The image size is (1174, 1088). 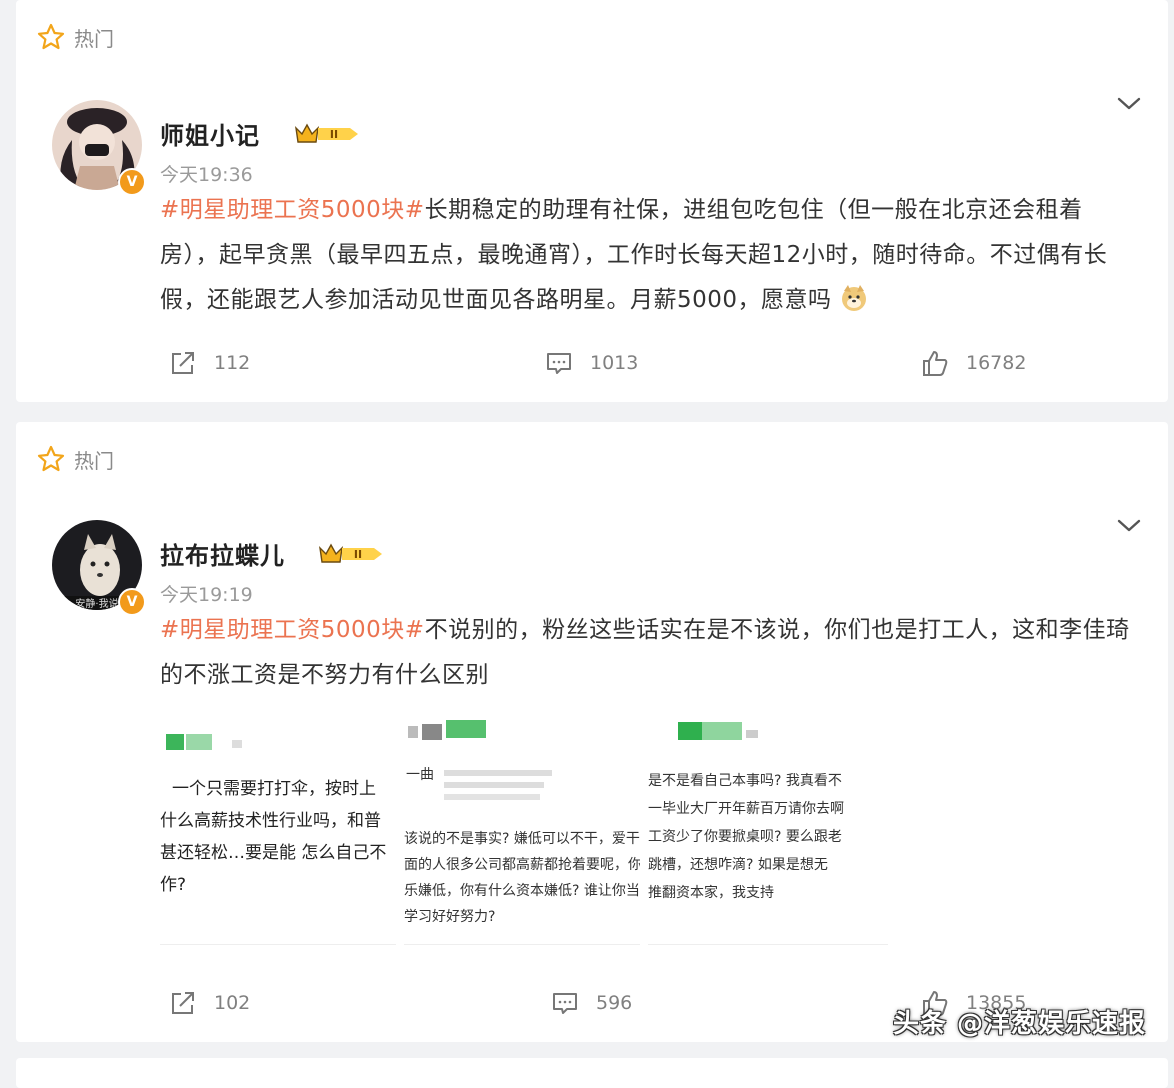 What do you see at coordinates (1019, 1024) in the screenshot?
I see `watermark: 头条 @洋葱娱乐速报` at bounding box center [1019, 1024].